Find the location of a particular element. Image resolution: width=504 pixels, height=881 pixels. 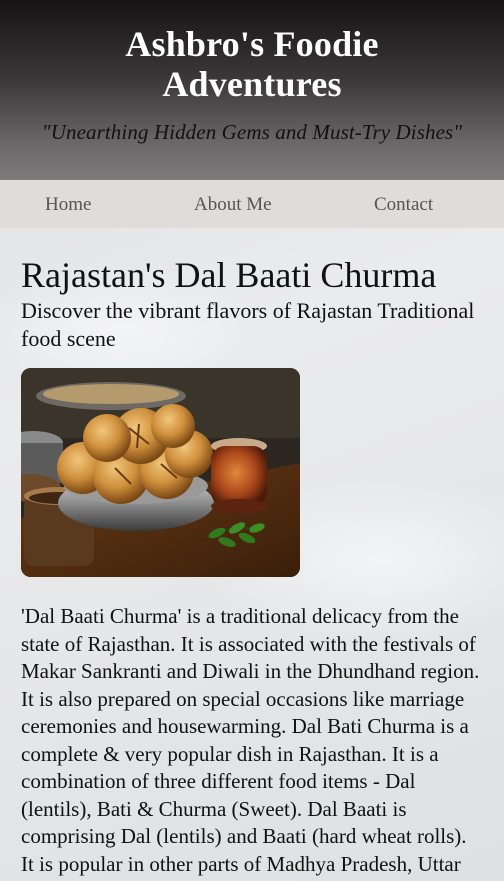

main-nav: Home About Me Contact is located at coordinates (252, 204).